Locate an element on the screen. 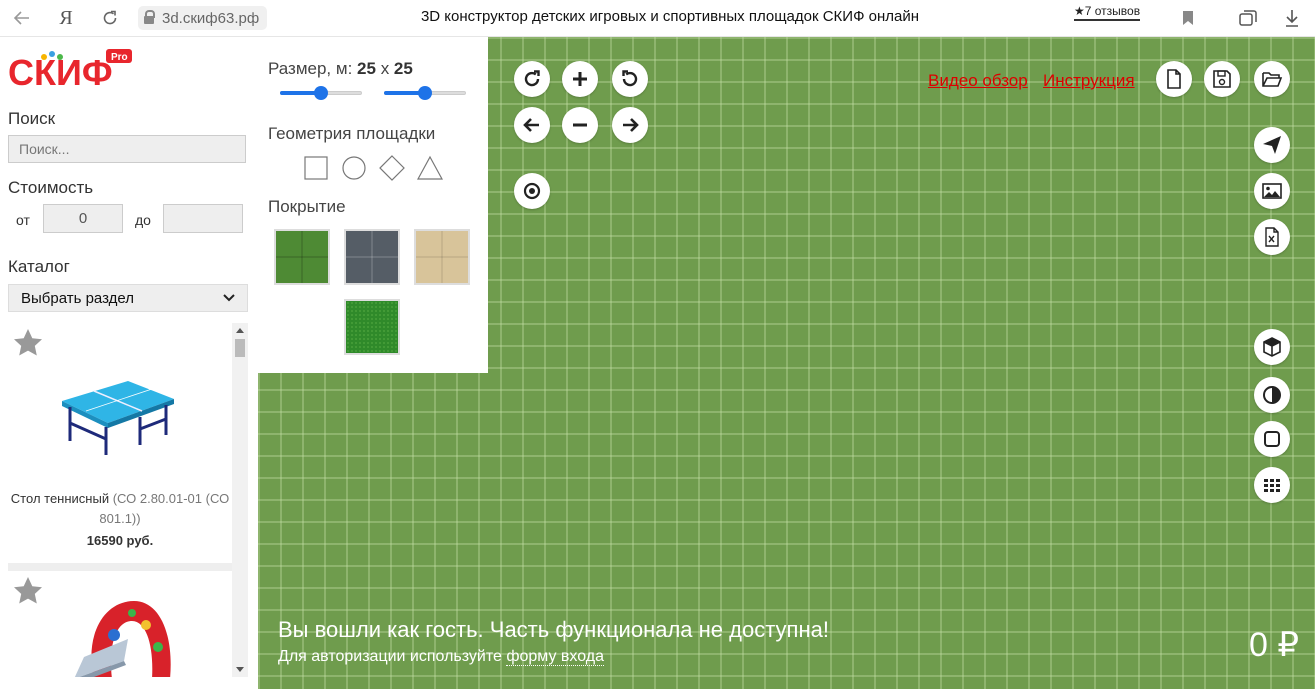  paper-plane-icon is located at coordinates (1272, 145).